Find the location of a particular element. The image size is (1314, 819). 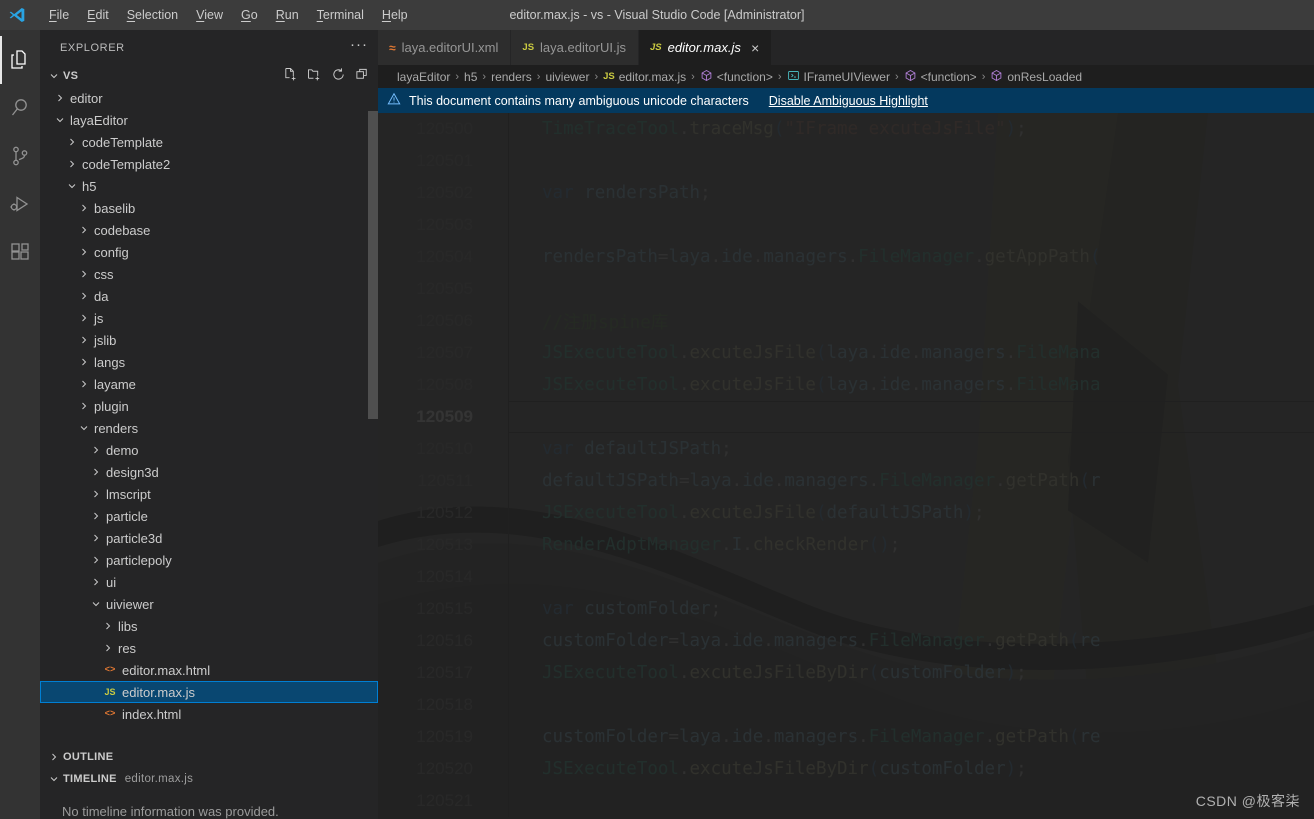

breadcrumb-item-layaeditor: layaEditor is located at coordinates (423, 77).